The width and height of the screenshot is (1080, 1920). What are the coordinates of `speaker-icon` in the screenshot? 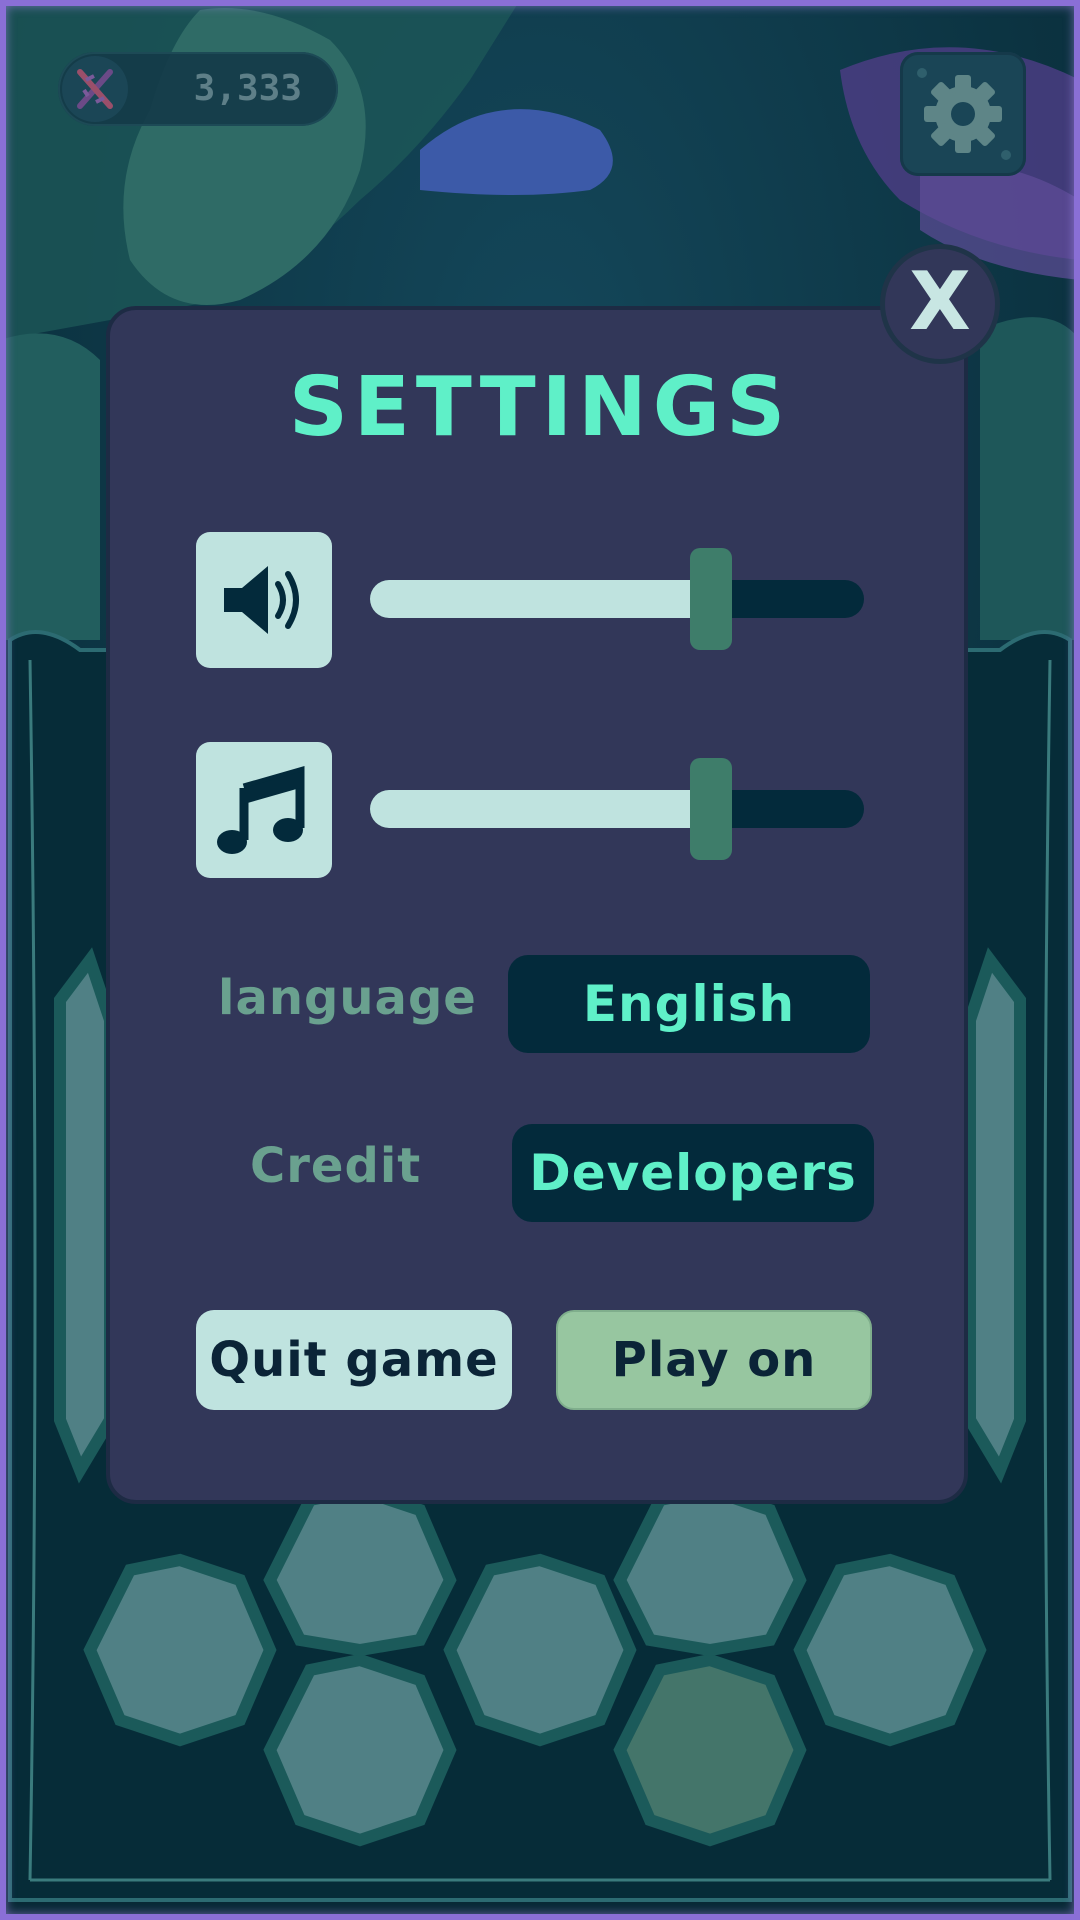 It's located at (261, 600).